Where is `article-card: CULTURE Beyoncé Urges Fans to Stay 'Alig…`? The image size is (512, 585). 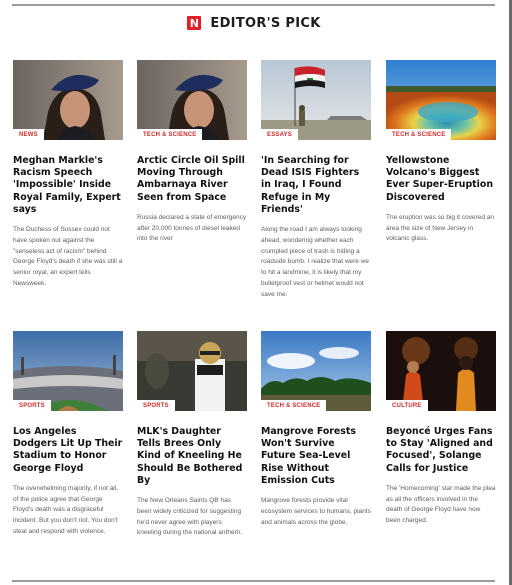 article-card: CULTURE Beyoncé Urges Fans to Stay 'Alig… is located at coordinates (441, 429).